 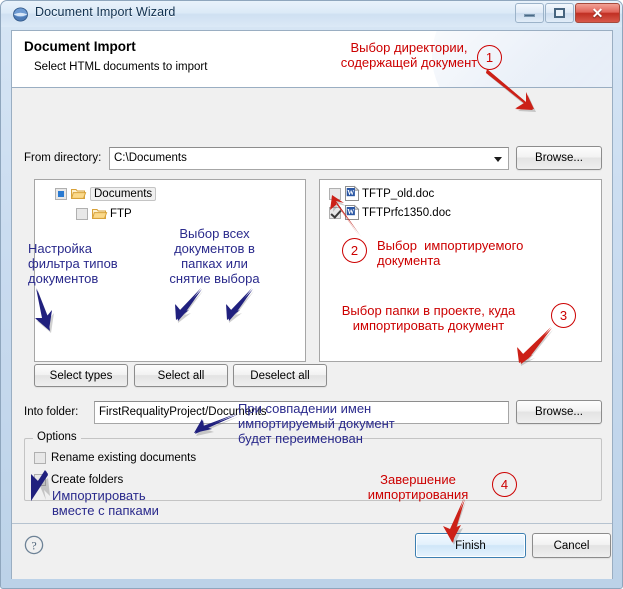 I want to click on close-button: ✕, so click(x=597, y=13).